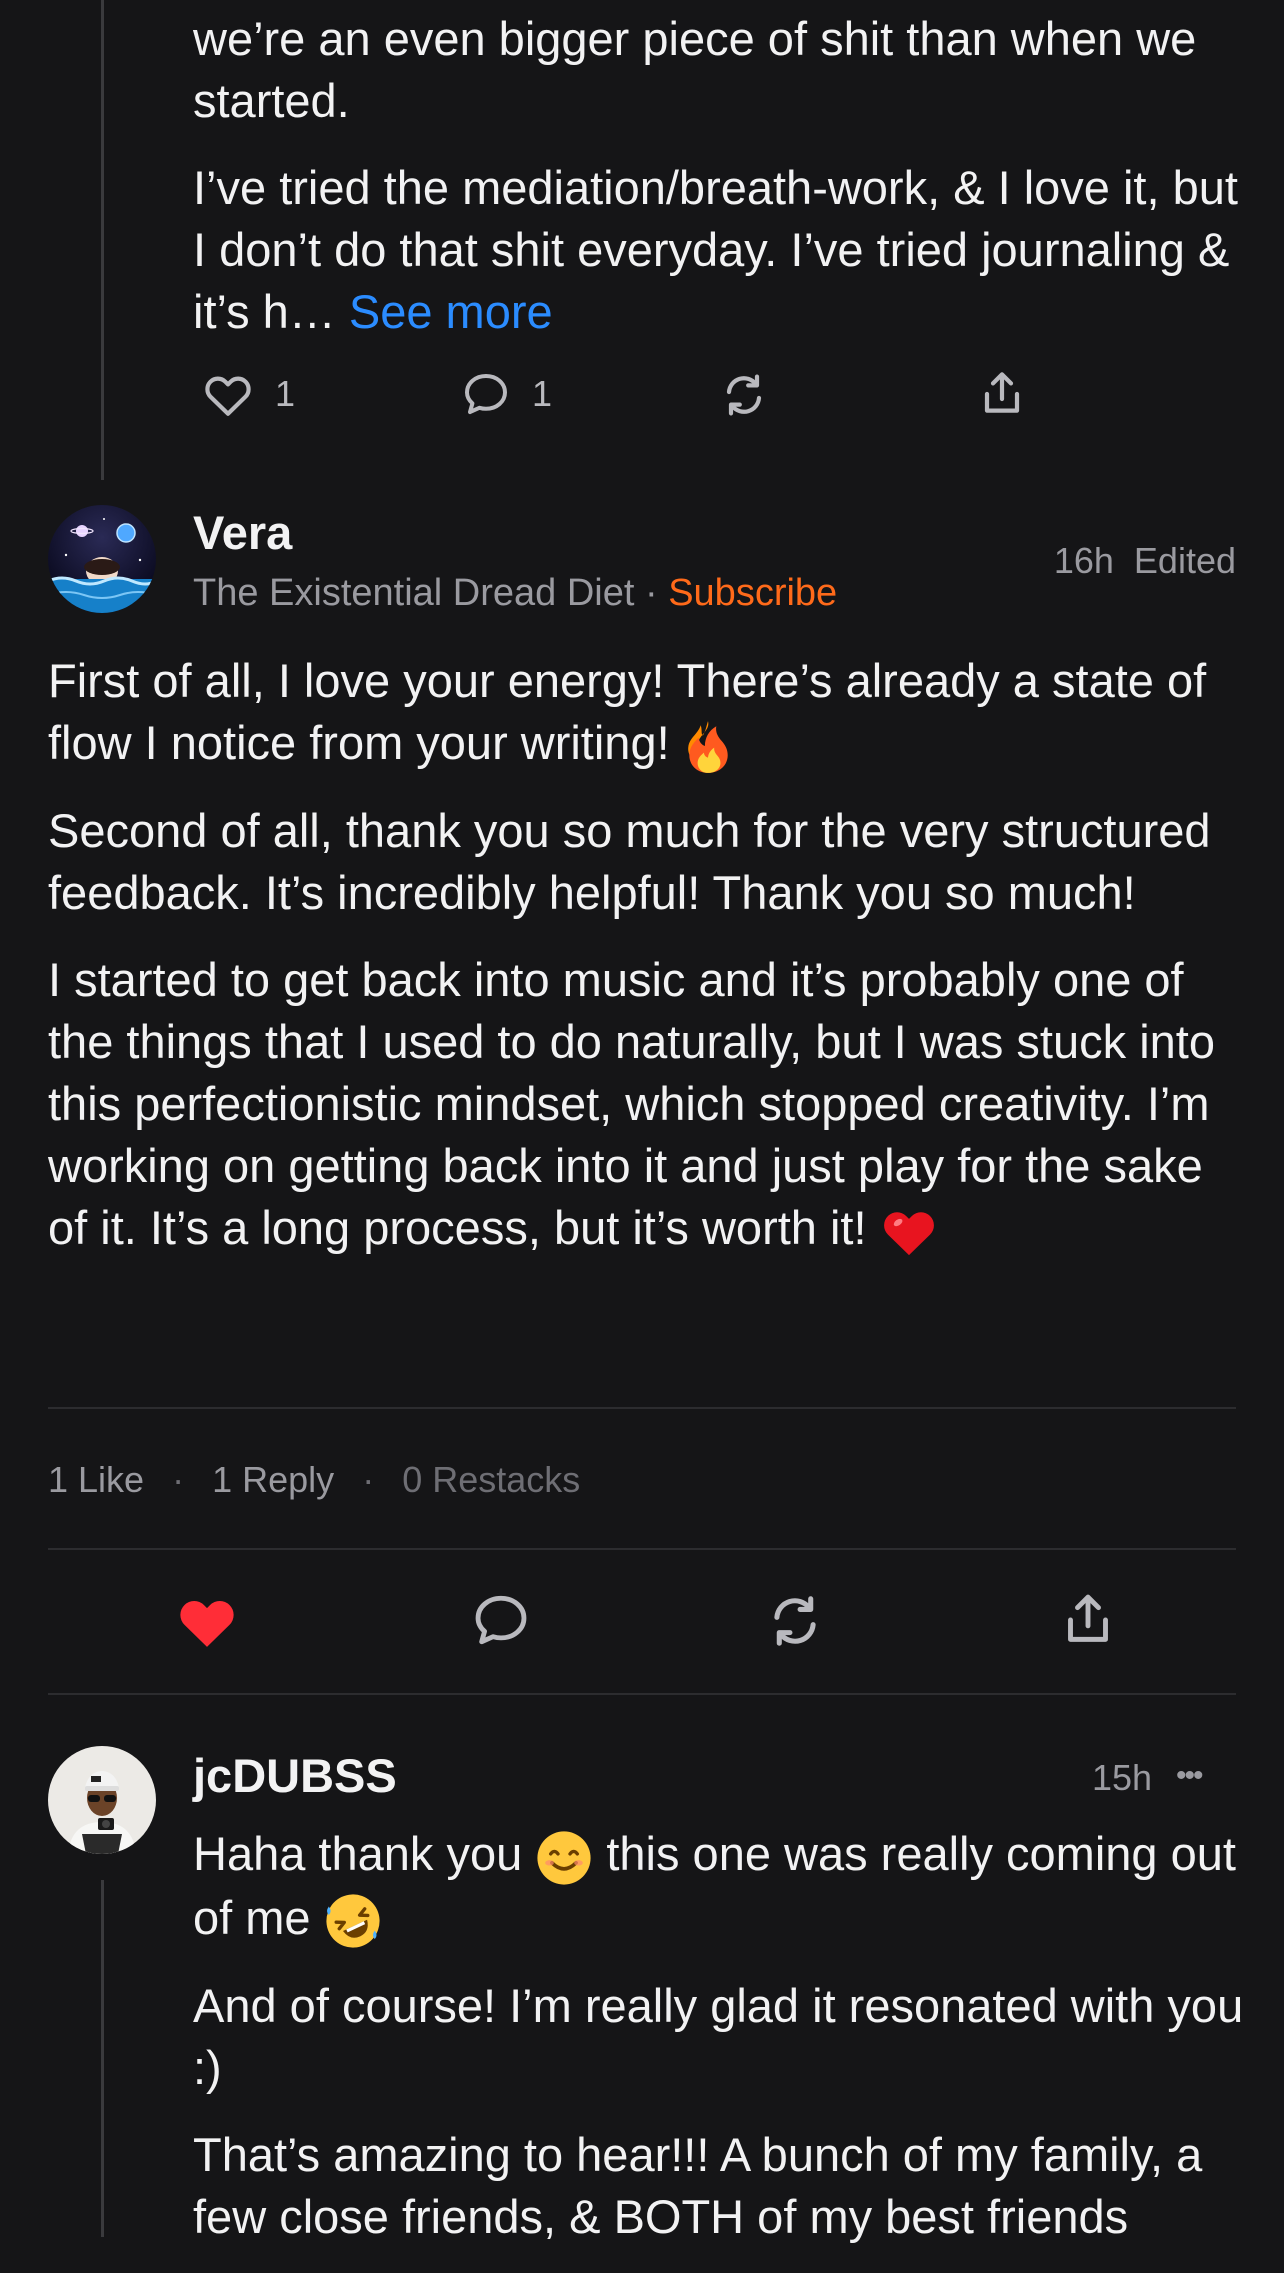  I want to click on vera-publication-line: The Existential Dread Diet · Subscribe, so click(515, 593).